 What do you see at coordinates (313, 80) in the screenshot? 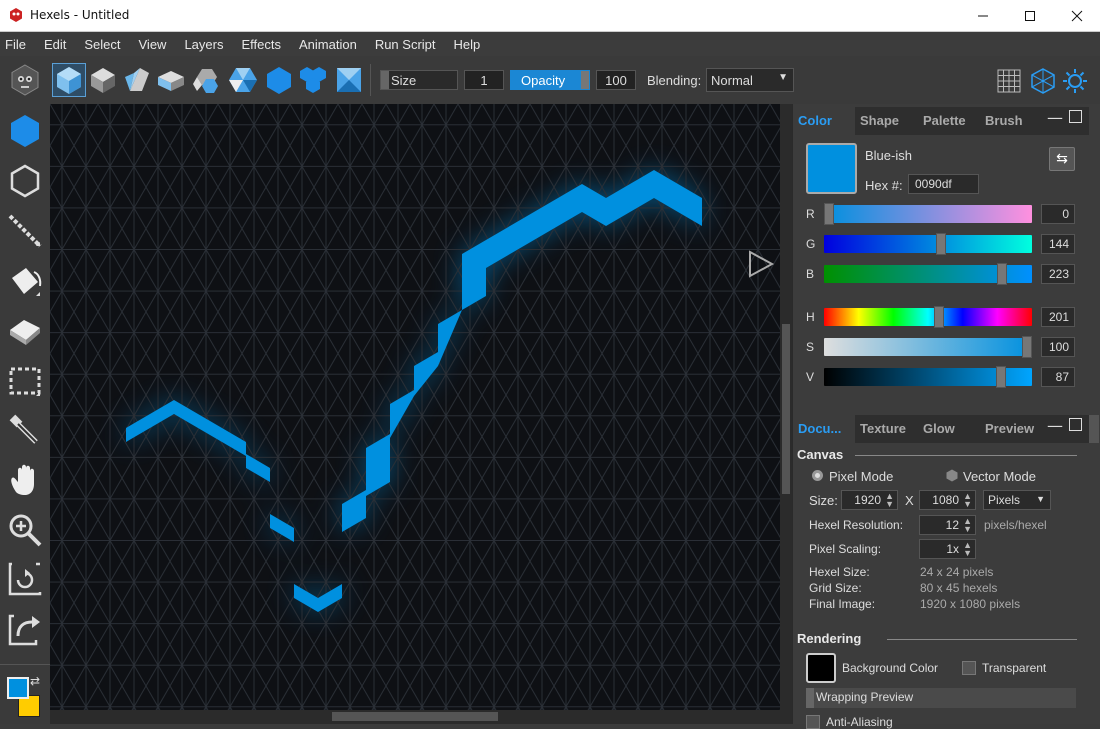
I see `hex-cluster-icon` at bounding box center [313, 80].